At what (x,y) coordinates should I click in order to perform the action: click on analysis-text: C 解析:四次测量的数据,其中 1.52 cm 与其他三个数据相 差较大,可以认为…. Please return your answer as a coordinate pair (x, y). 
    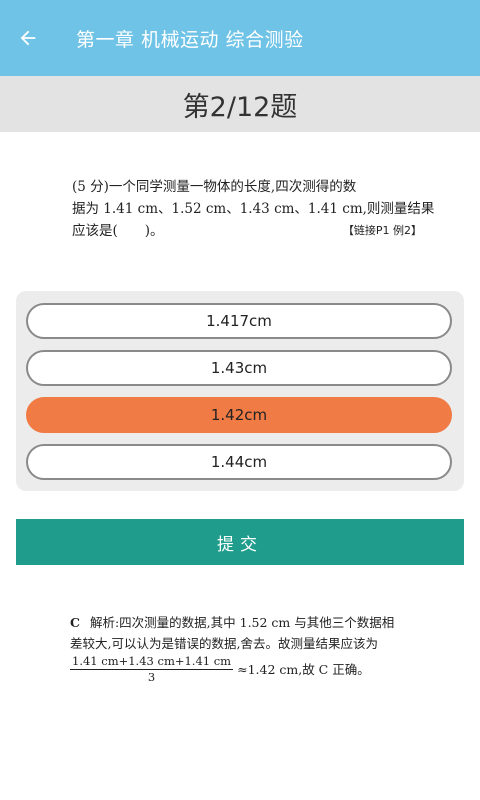
    Looking at the image, I should click on (245, 648).